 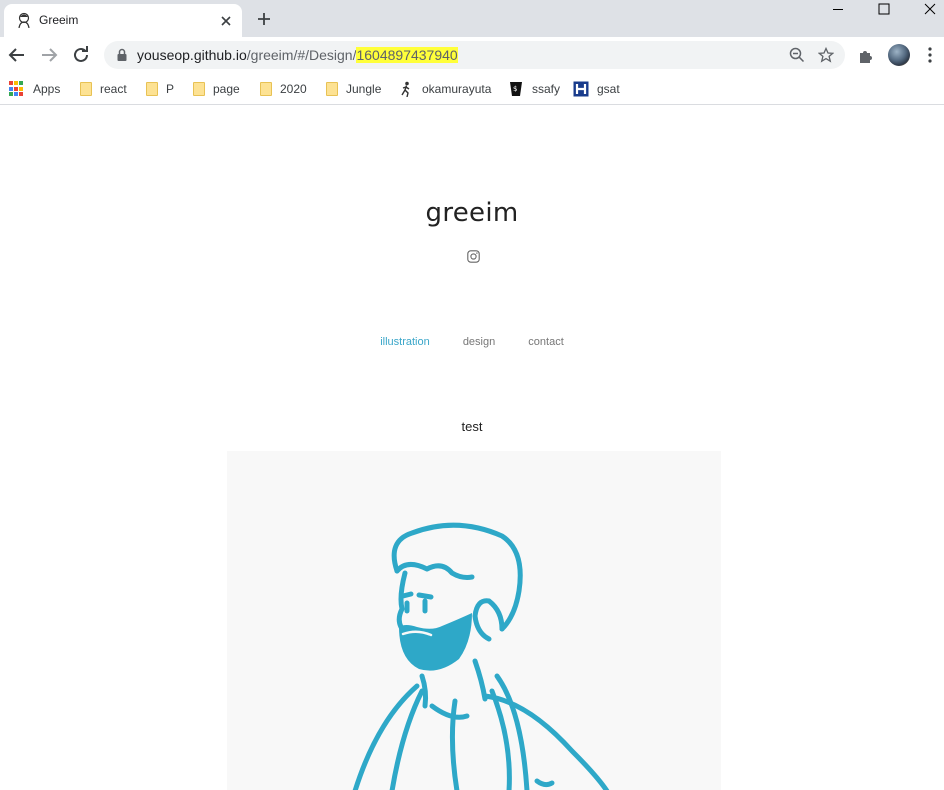 What do you see at coordinates (826, 55) in the screenshot?
I see `bookmark-star-icon` at bounding box center [826, 55].